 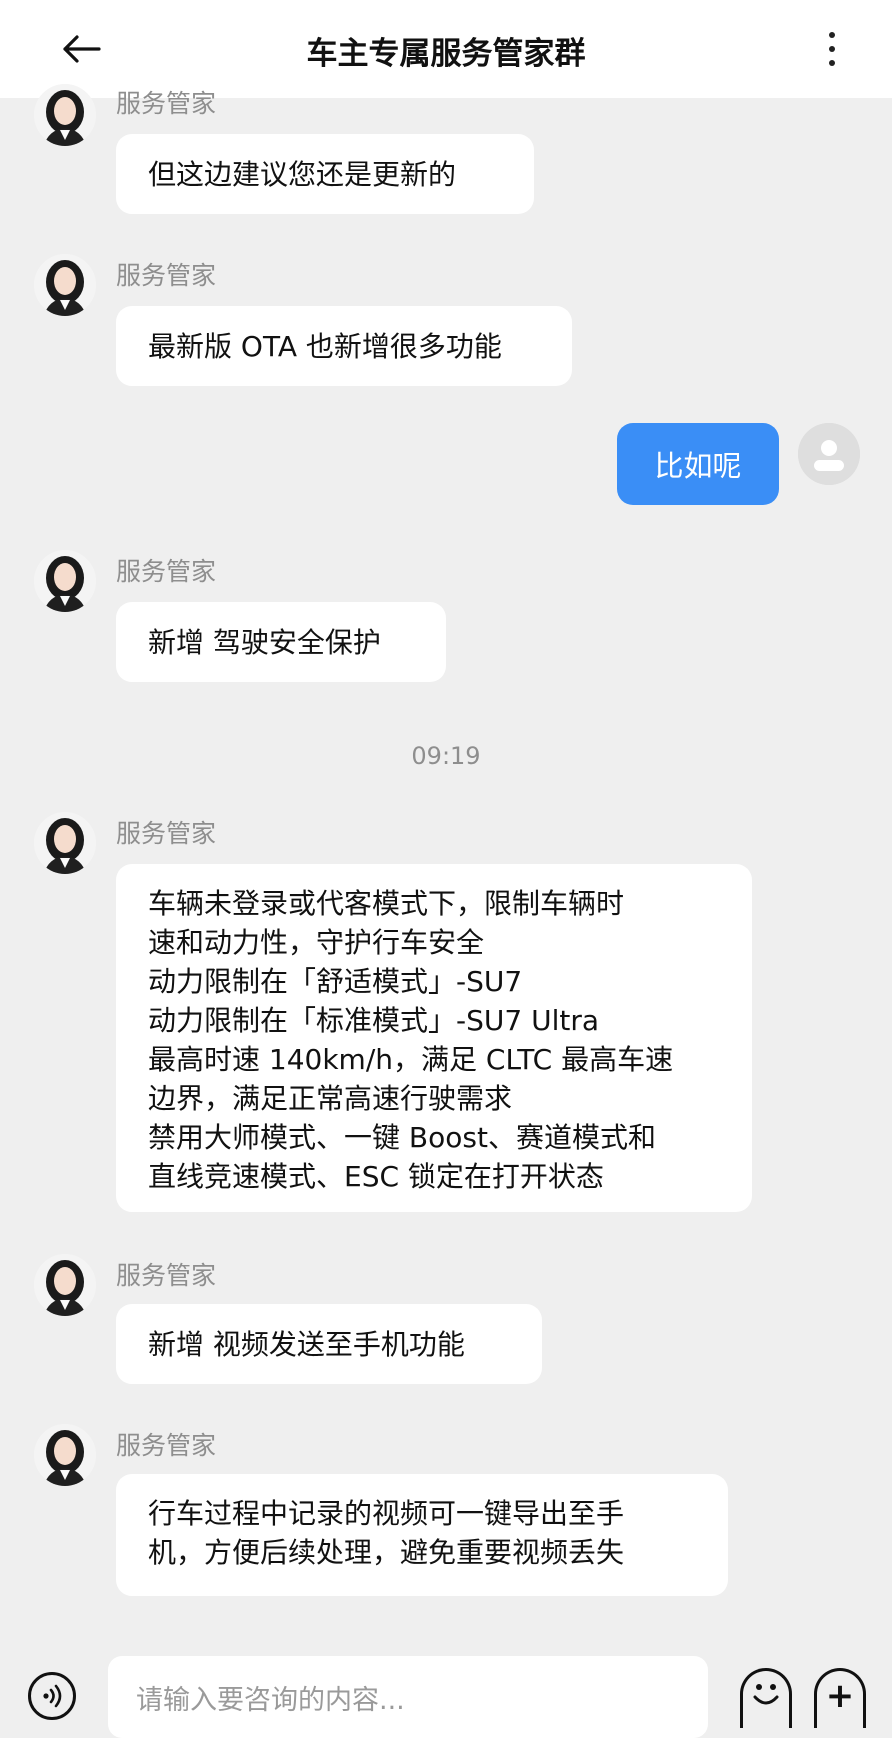 I want to click on message-line: 速和动力性，守护行车安全, so click(x=316, y=942).